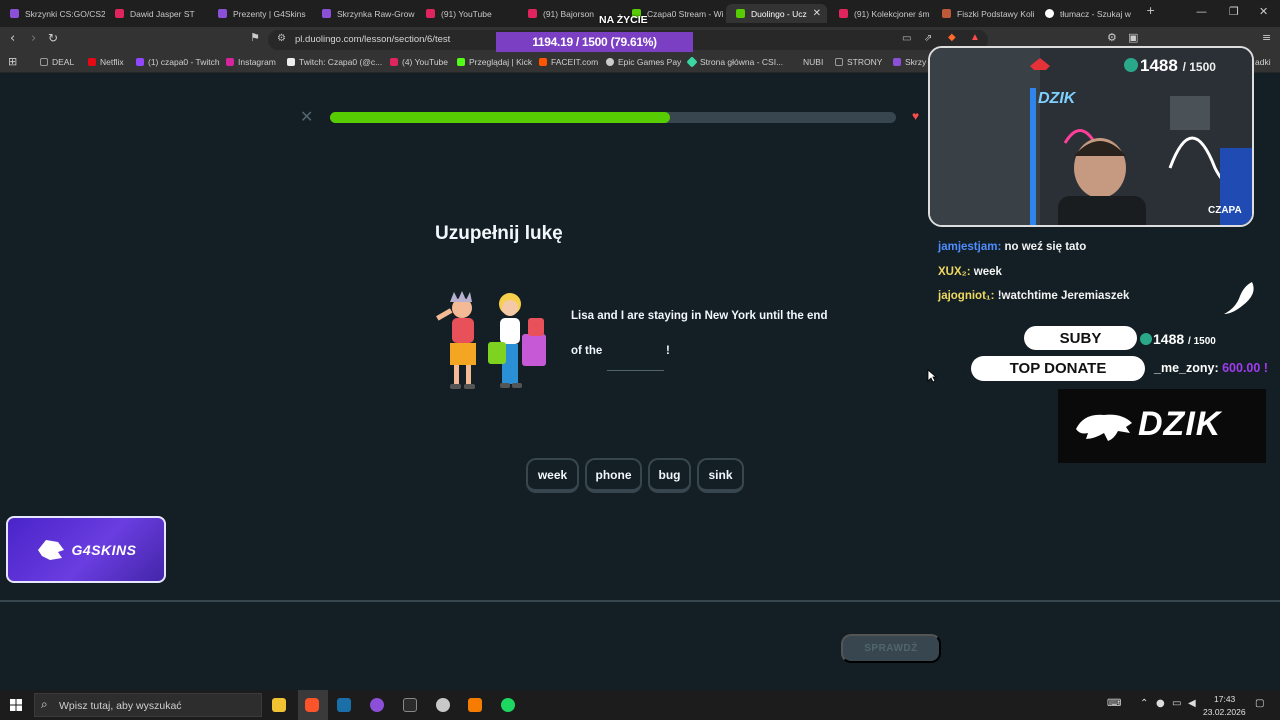 The height and width of the screenshot is (720, 1280). I want to click on stream-xp-bar: 1194.19 / 1500 (79.61%), so click(594, 42).